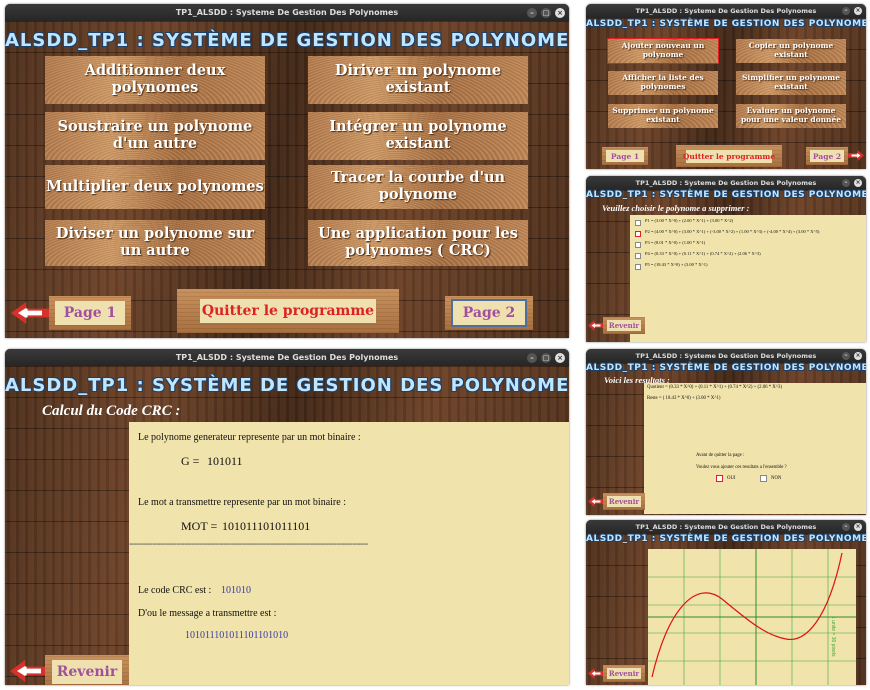  I want to click on menu-button-subtract: Soustraire un polynome d'un autre, so click(155, 136).